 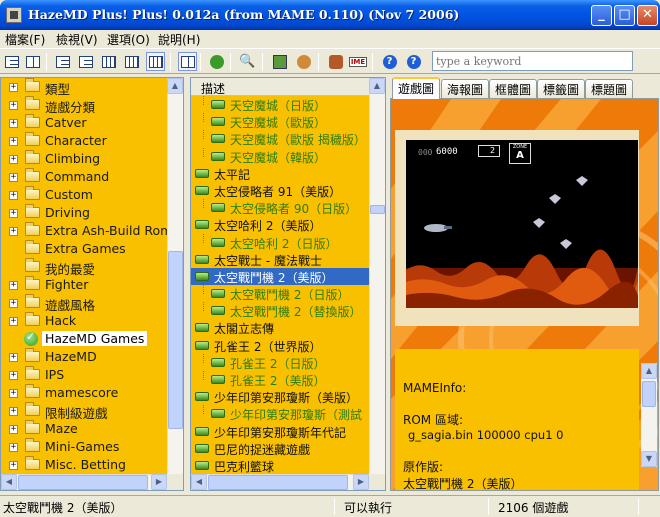 What do you see at coordinates (62, 61) in the screenshot?
I see `list-view-button` at bounding box center [62, 61].